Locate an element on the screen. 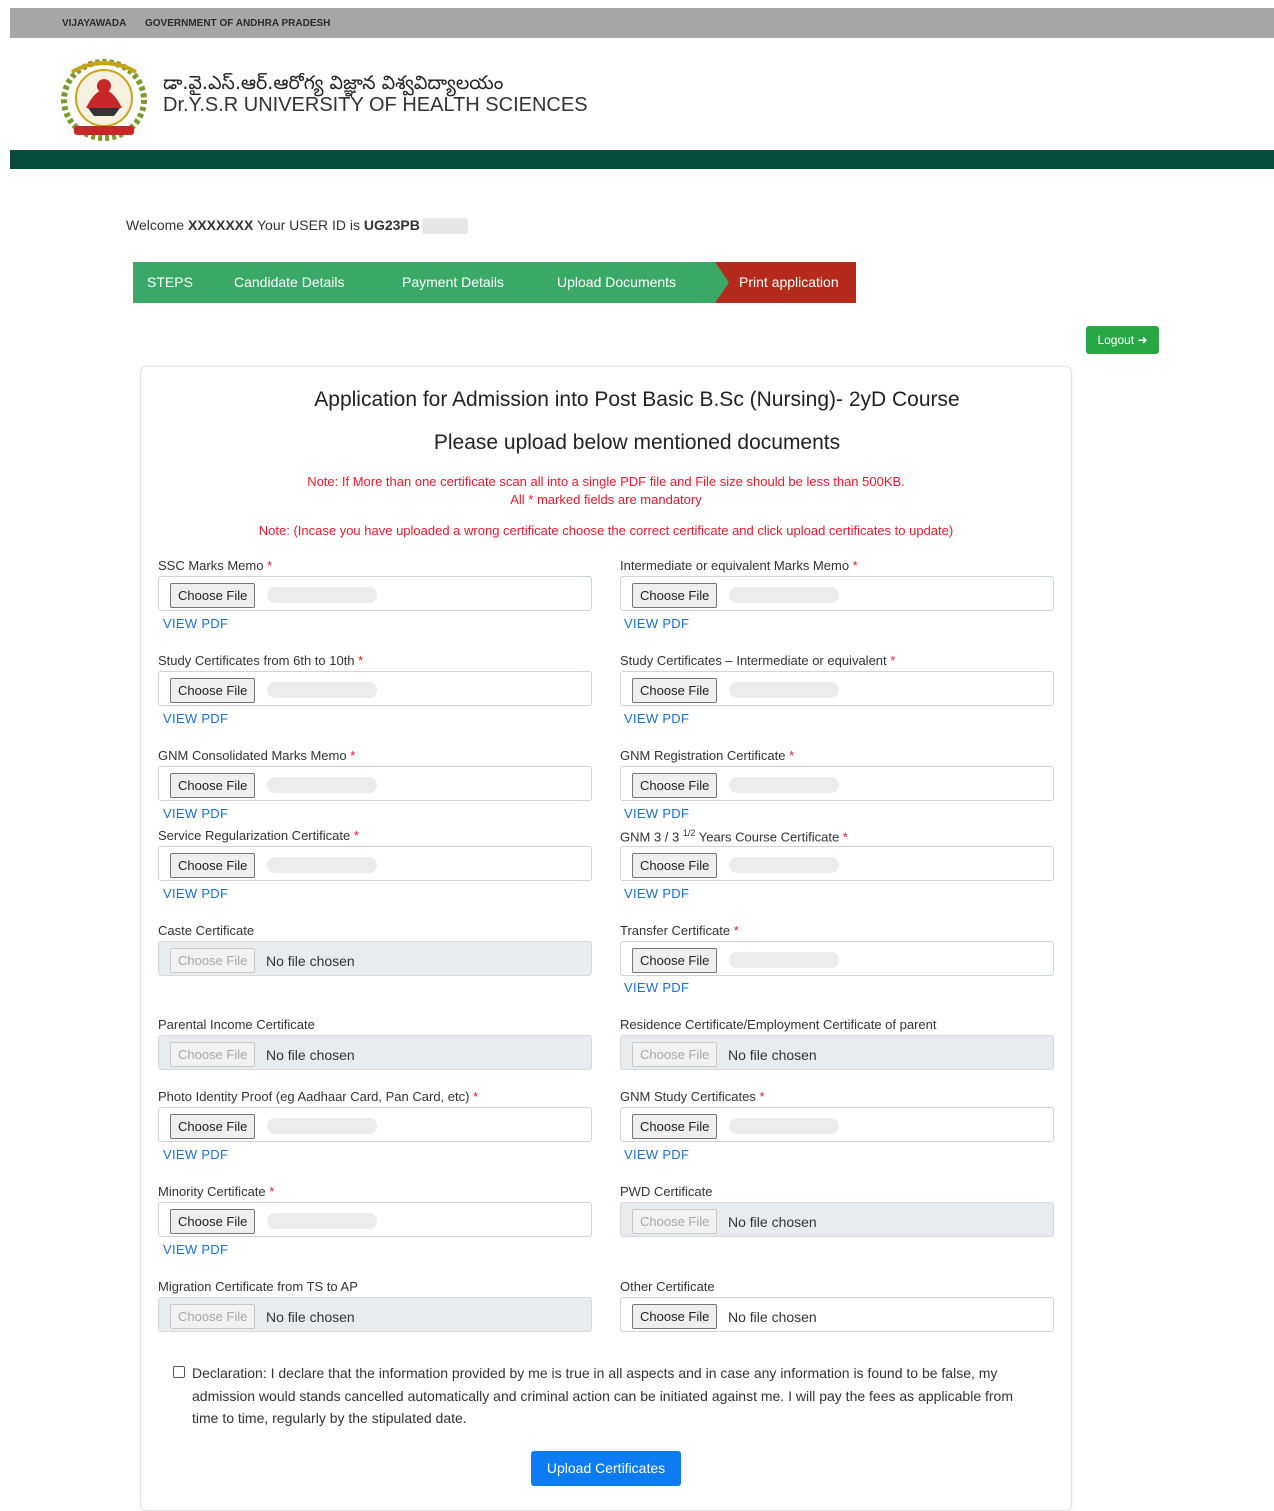 The image size is (1274, 1511). study-6-10-file-input: Choose File is located at coordinates (375, 688).